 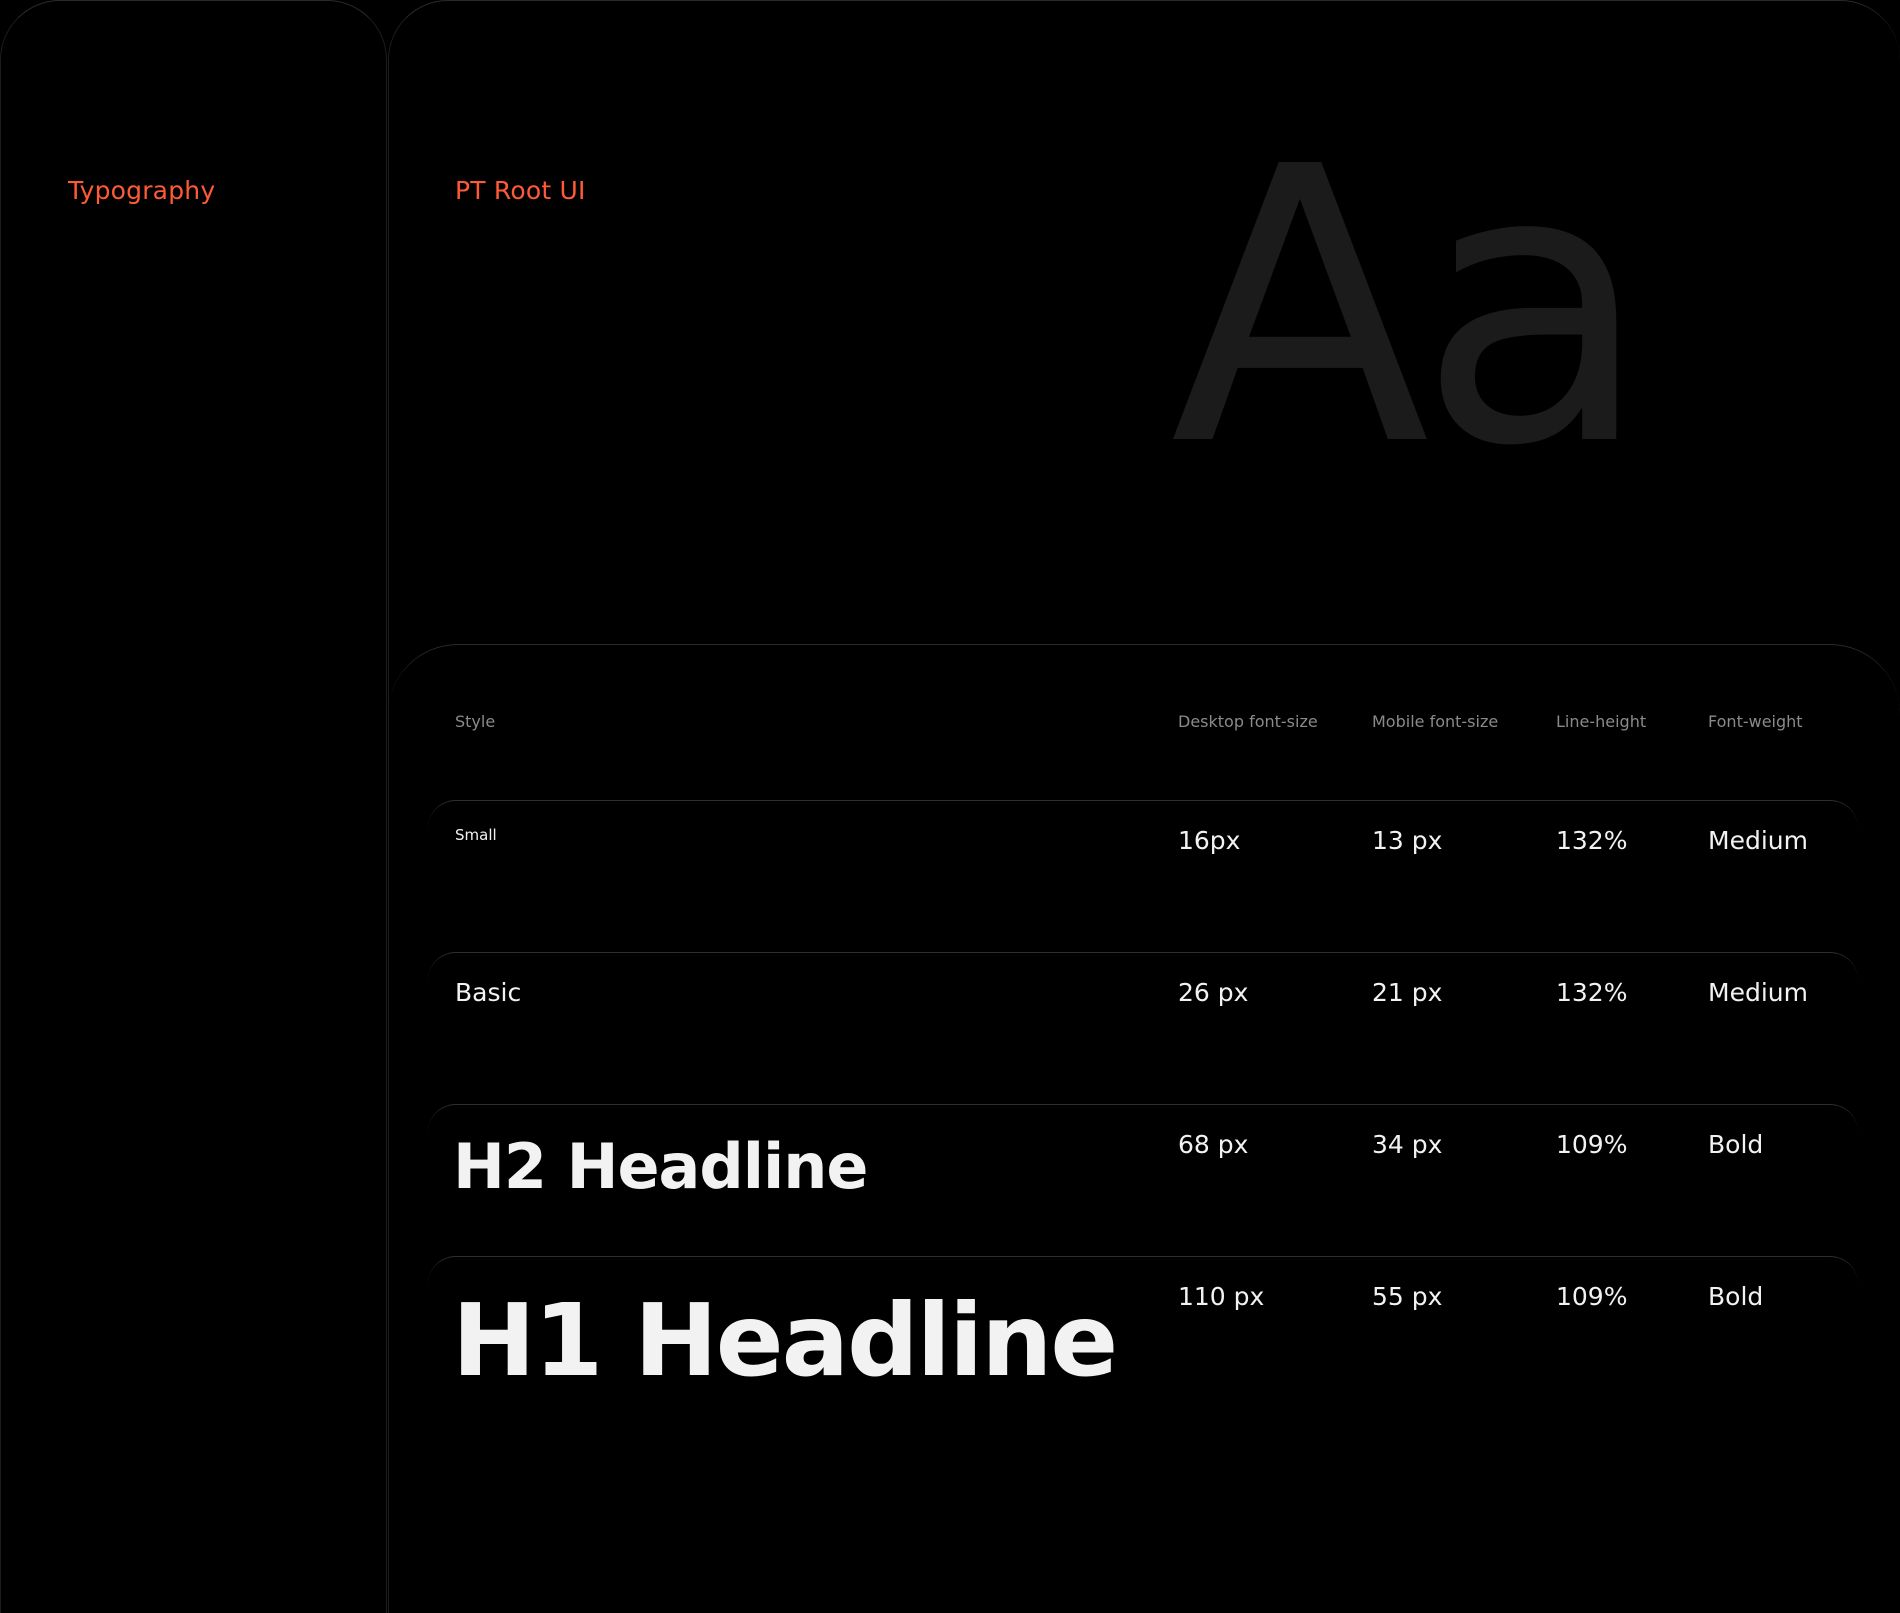 I want to click on glyph-sample: Aa, so click(x=1410, y=307).